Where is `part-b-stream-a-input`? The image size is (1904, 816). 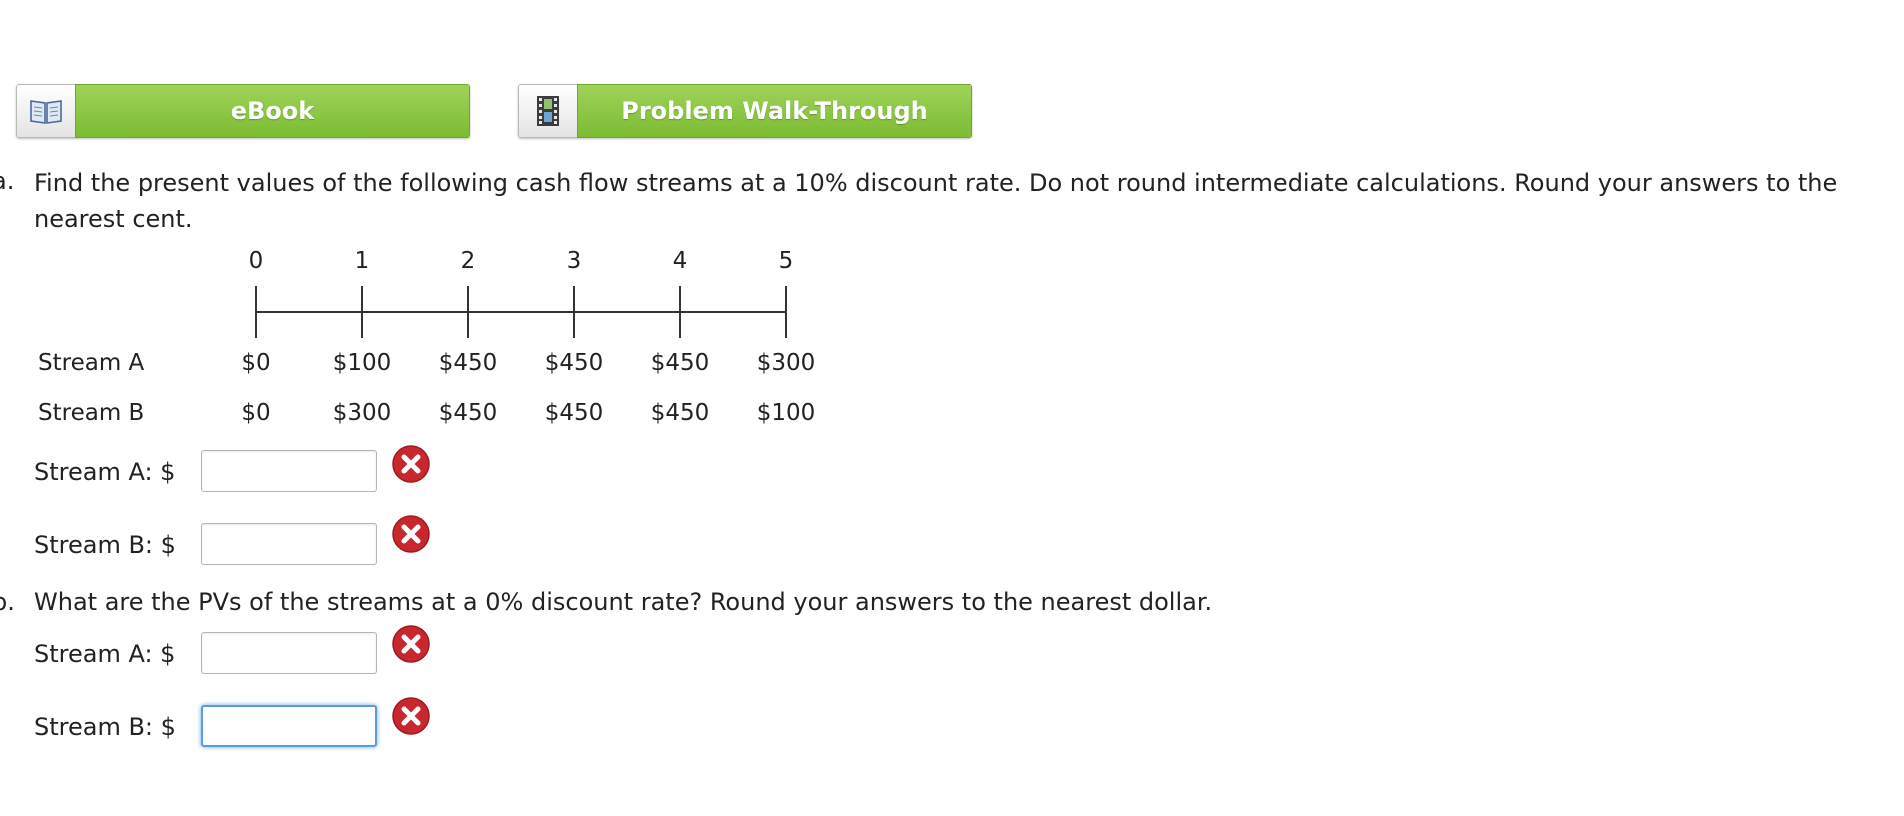
part-b-stream-a-input is located at coordinates (289, 653).